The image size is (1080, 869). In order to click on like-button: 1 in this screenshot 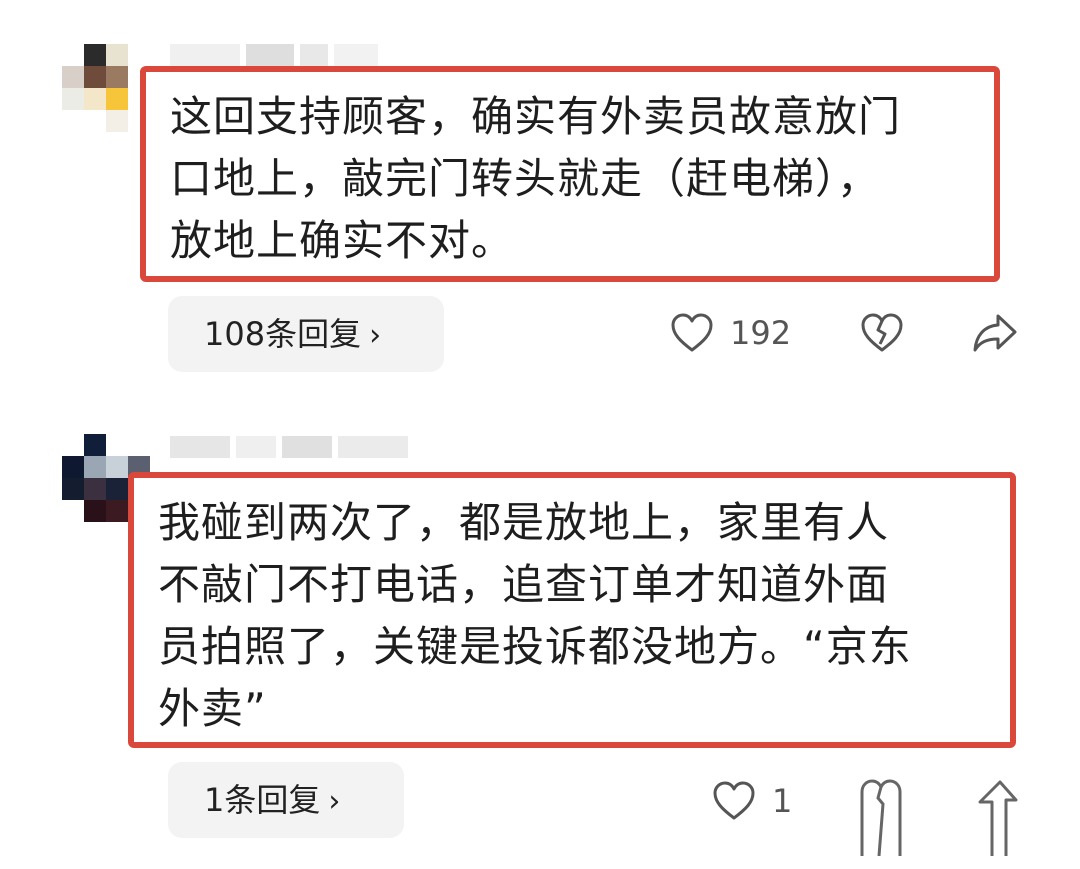, I will do `click(752, 801)`.